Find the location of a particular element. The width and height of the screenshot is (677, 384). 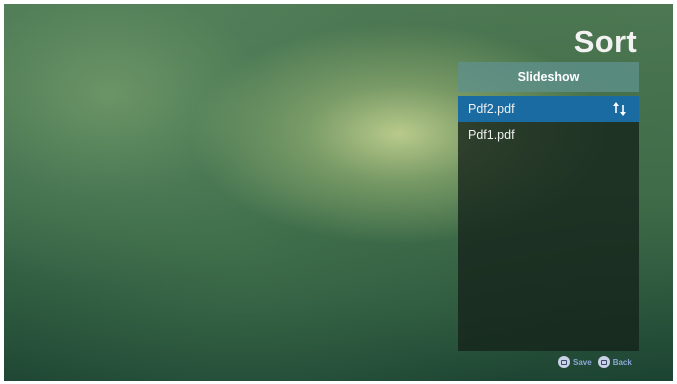

slideshow-button-label: Slideshow is located at coordinates (548, 77).